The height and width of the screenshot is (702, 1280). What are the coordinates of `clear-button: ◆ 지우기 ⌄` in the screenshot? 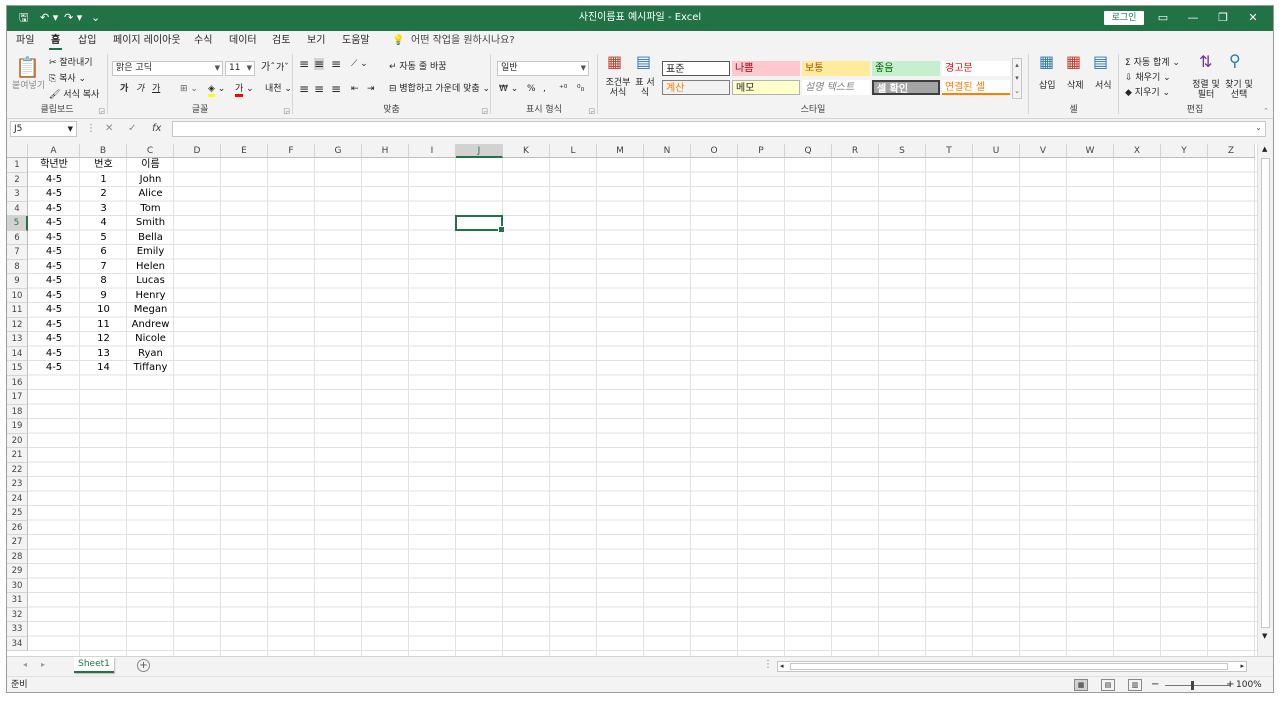 It's located at (1147, 93).